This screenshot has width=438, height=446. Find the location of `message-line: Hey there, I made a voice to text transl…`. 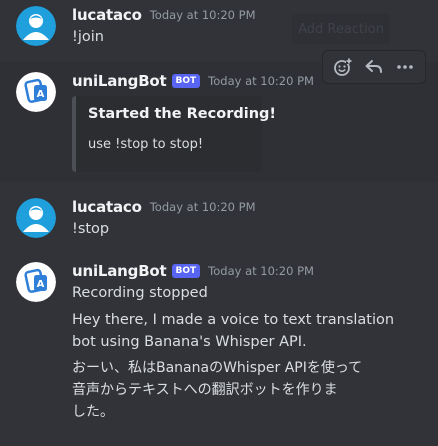

message-line: Hey there, I made a voice to text transl… is located at coordinates (233, 320).